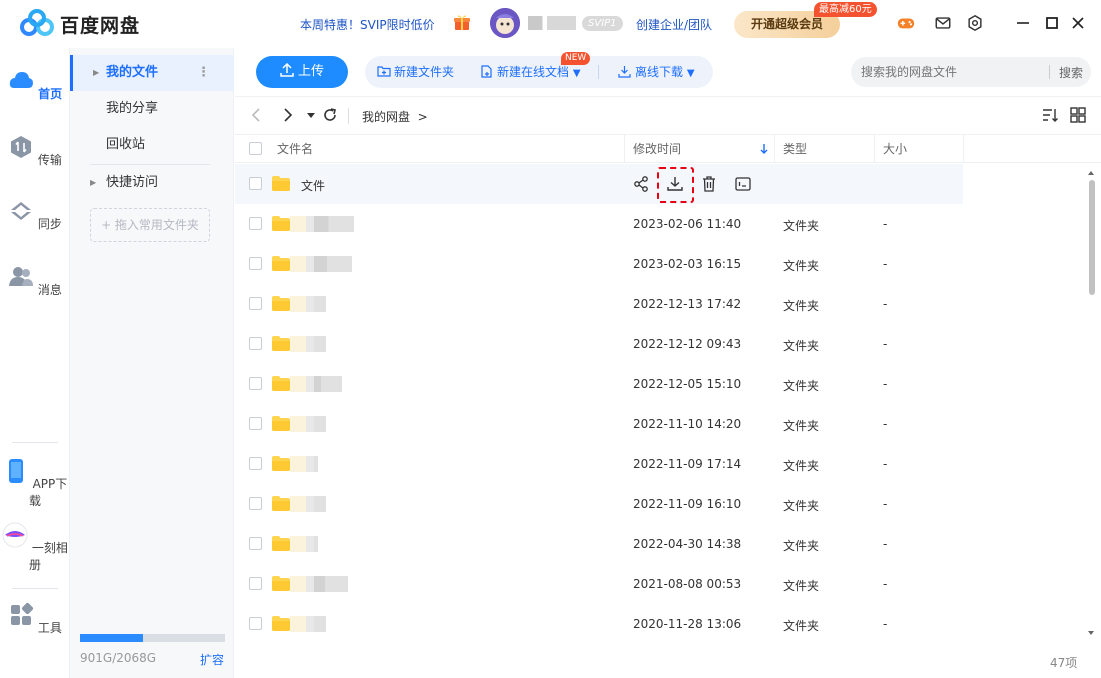  I want to click on sidebar-item-quick-access: ▶ 快捷访问, so click(152, 183).